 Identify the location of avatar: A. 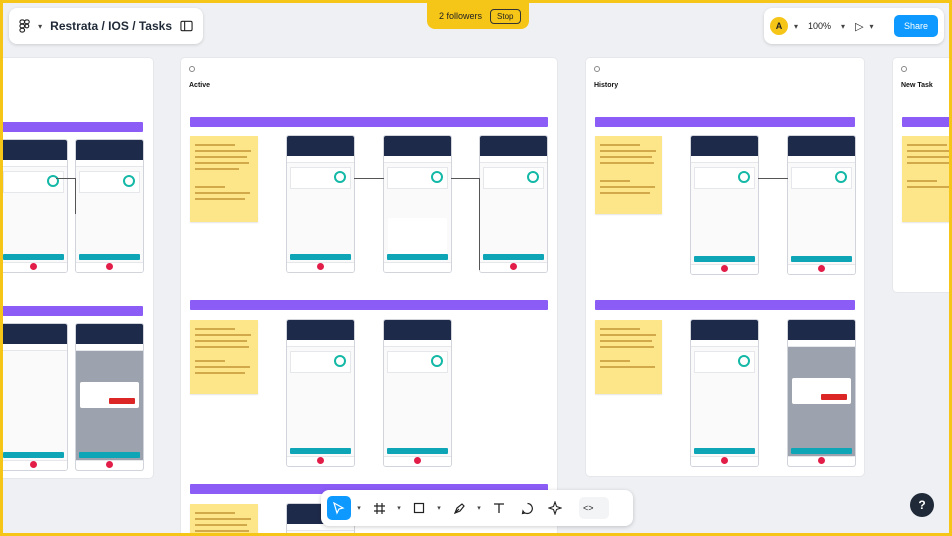
(779, 26).